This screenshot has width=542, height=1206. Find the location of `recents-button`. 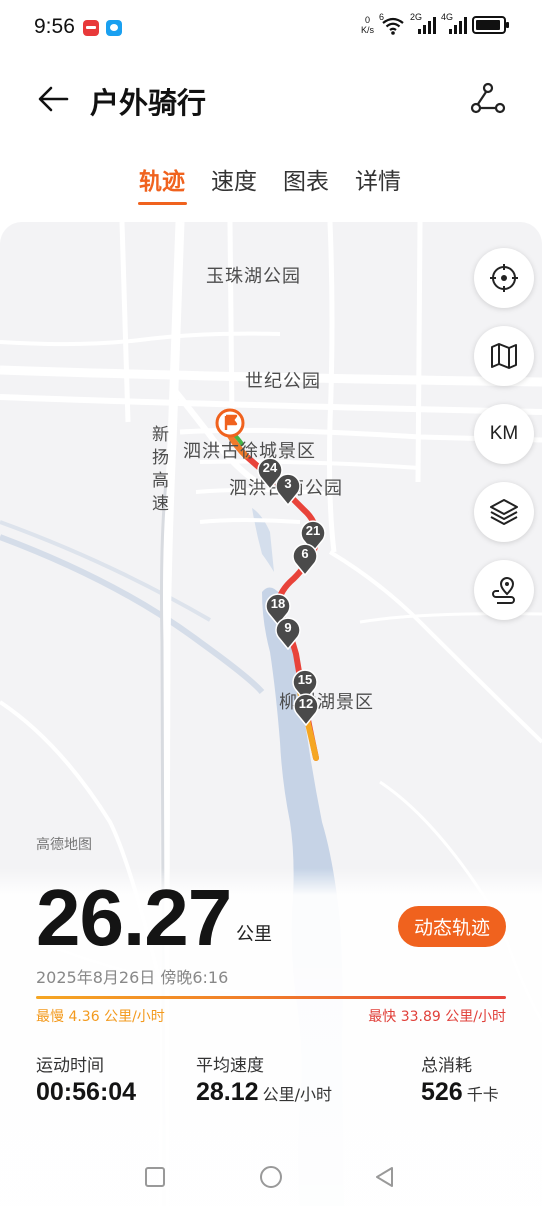

recents-button is located at coordinates (155, 1177).